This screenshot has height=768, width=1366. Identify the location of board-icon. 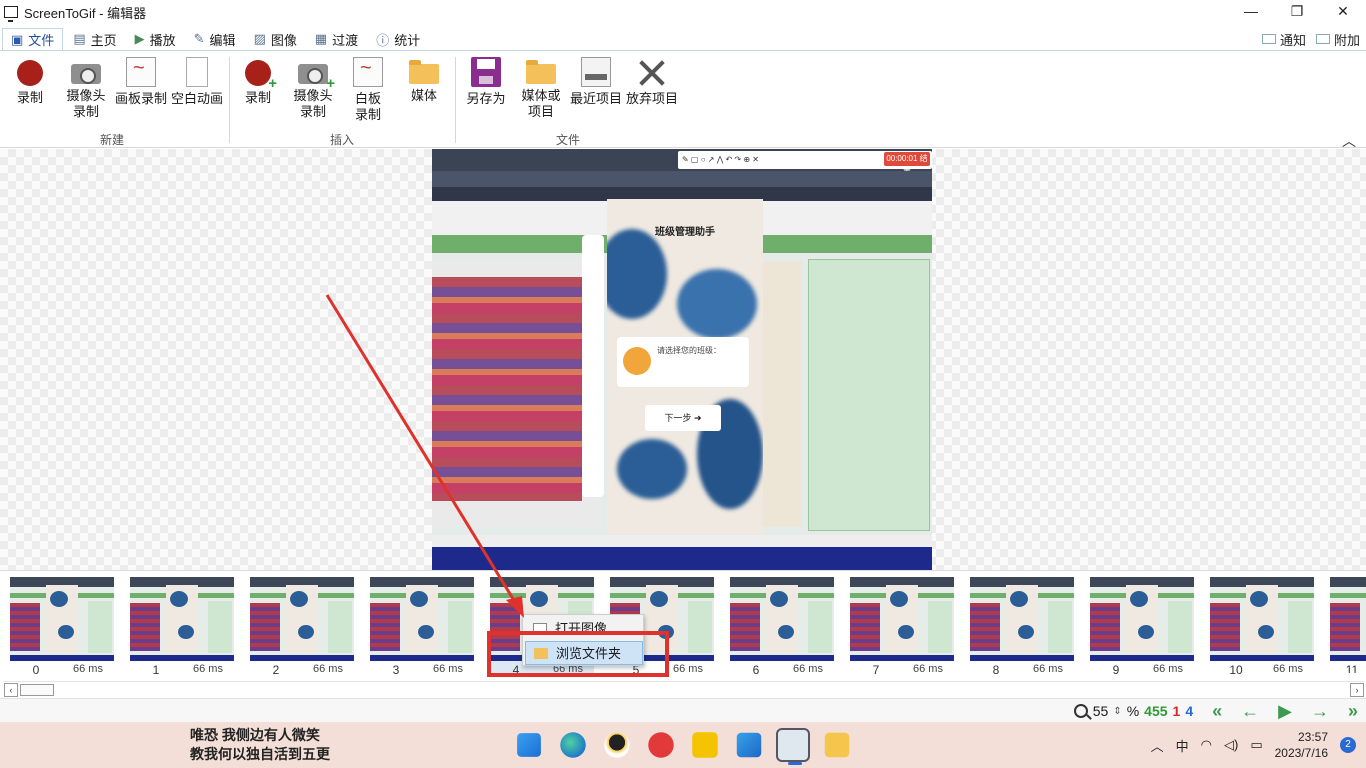
(141, 72).